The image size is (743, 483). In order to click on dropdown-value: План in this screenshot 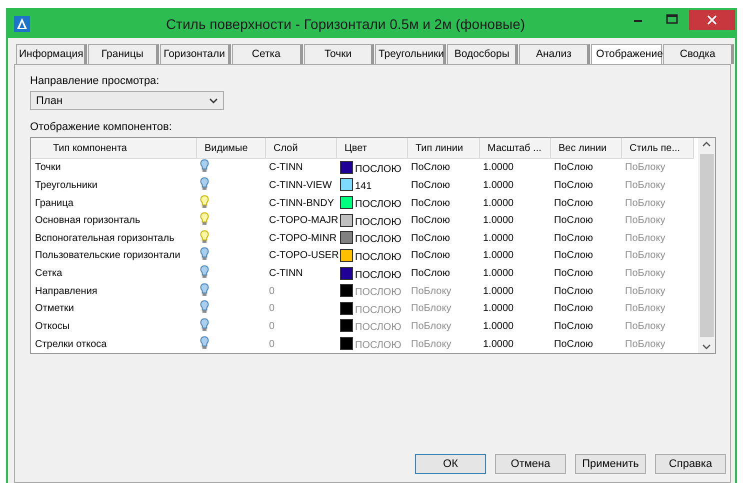, I will do `click(49, 100)`.